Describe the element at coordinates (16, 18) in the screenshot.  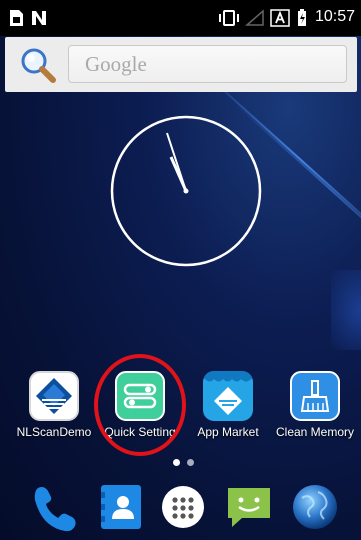
I see `sim-card-icon` at that location.